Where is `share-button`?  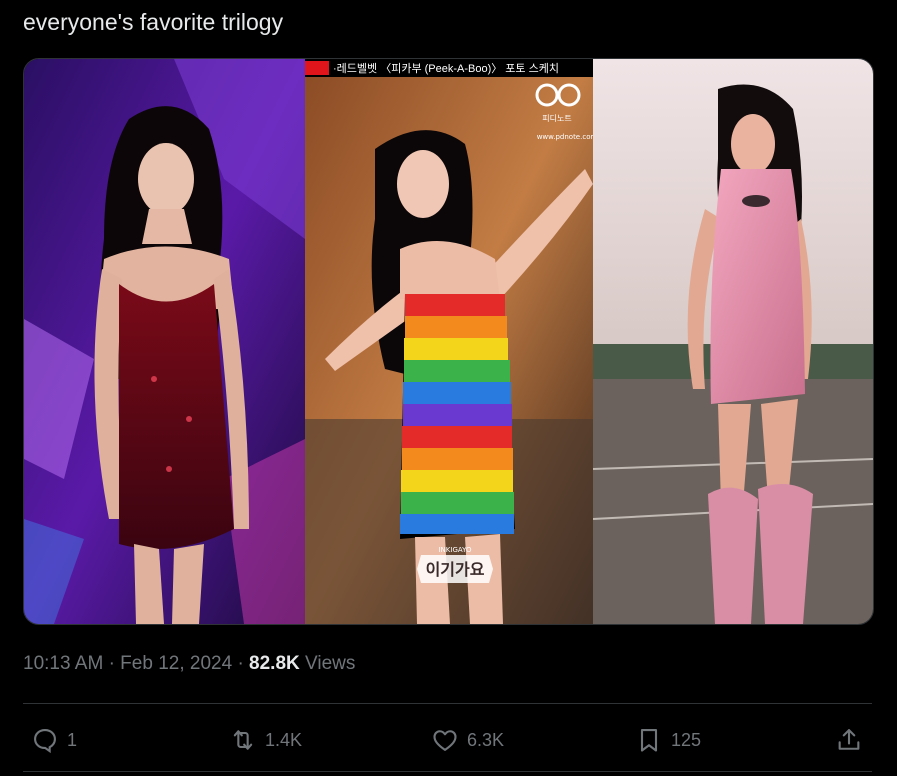
share-button is located at coordinates (849, 740).